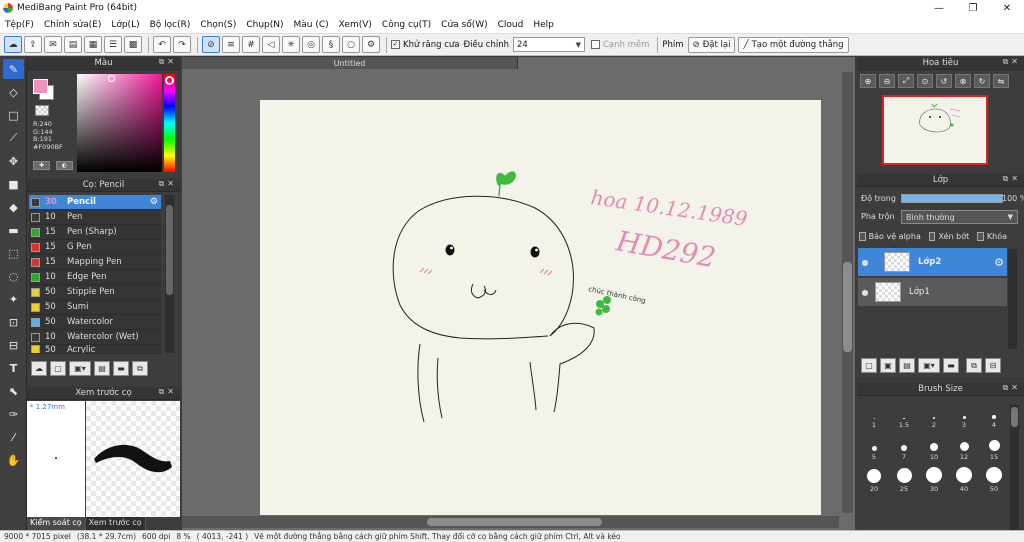 The image size is (1024, 542). Describe the element at coordinates (964, 446) in the screenshot. I see `brush-size-option: 12` at that location.